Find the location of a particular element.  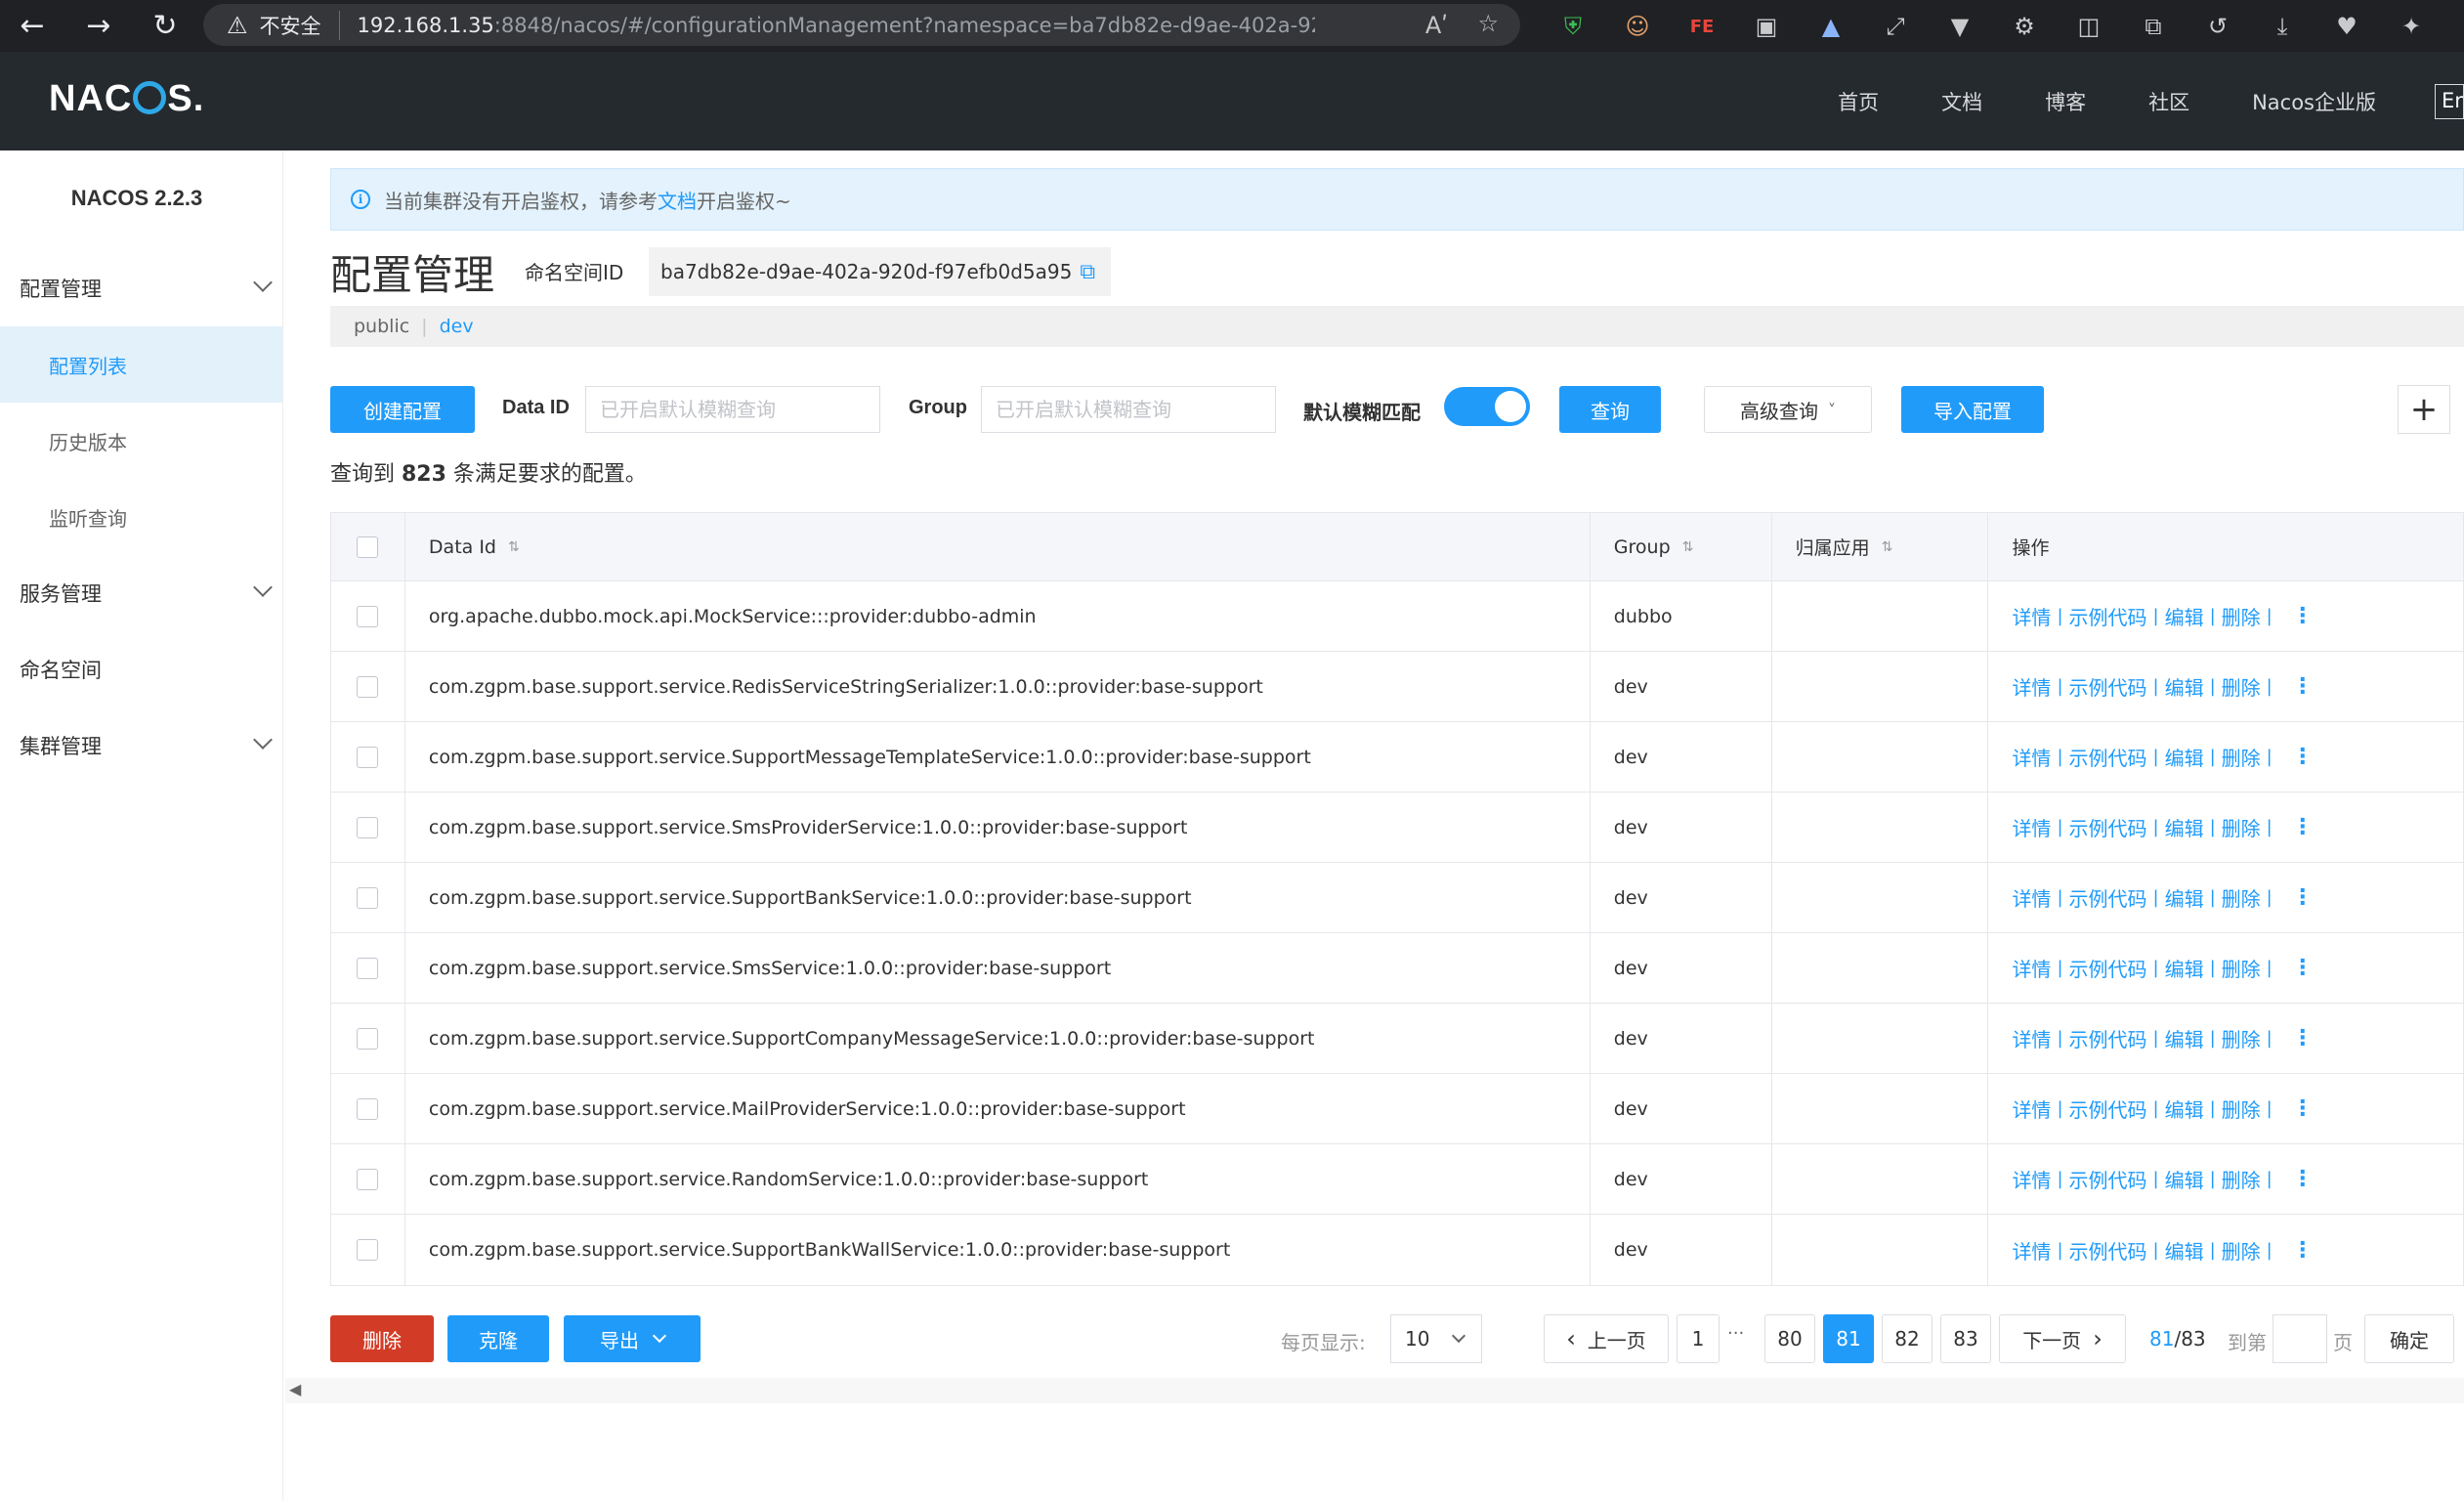

sidebar-item-history: 历史版本 is located at coordinates (141, 441).